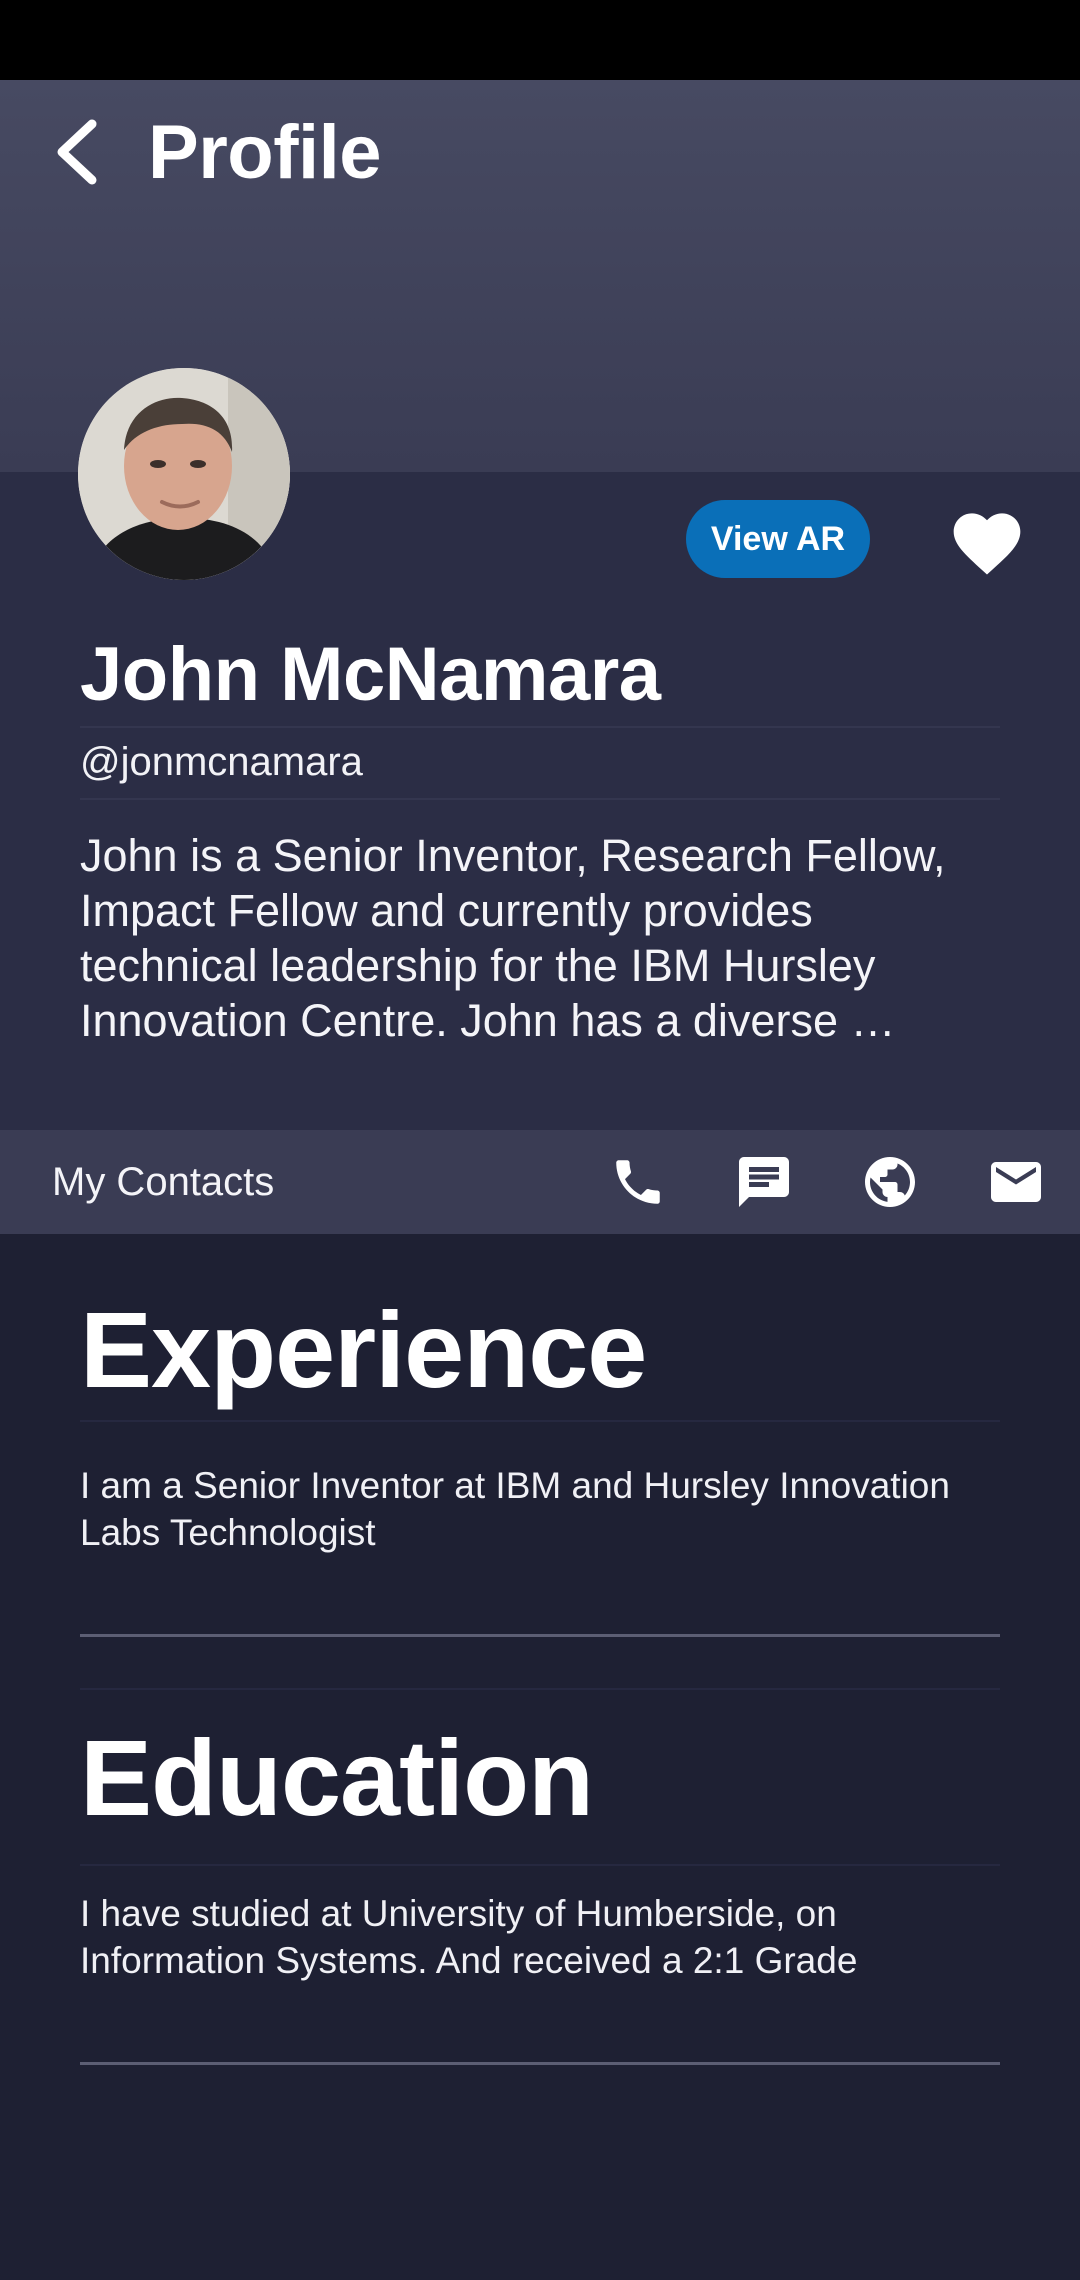  What do you see at coordinates (163, 1182) in the screenshot?
I see `contacts-label: My Contacts` at bounding box center [163, 1182].